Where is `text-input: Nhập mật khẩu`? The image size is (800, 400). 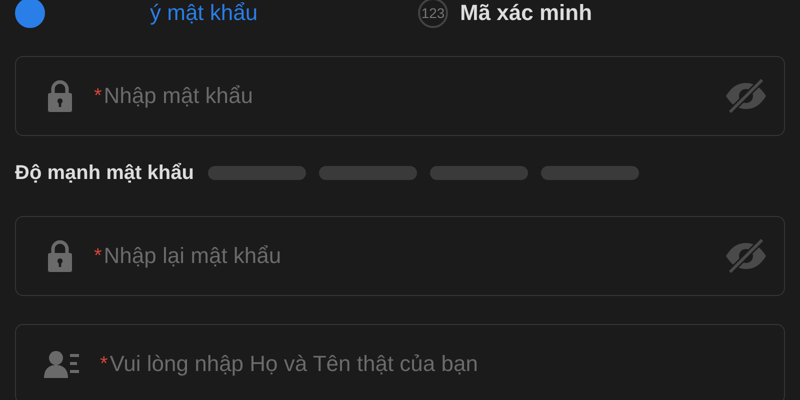
text-input: Nhập mật khẩu is located at coordinates (413, 96).